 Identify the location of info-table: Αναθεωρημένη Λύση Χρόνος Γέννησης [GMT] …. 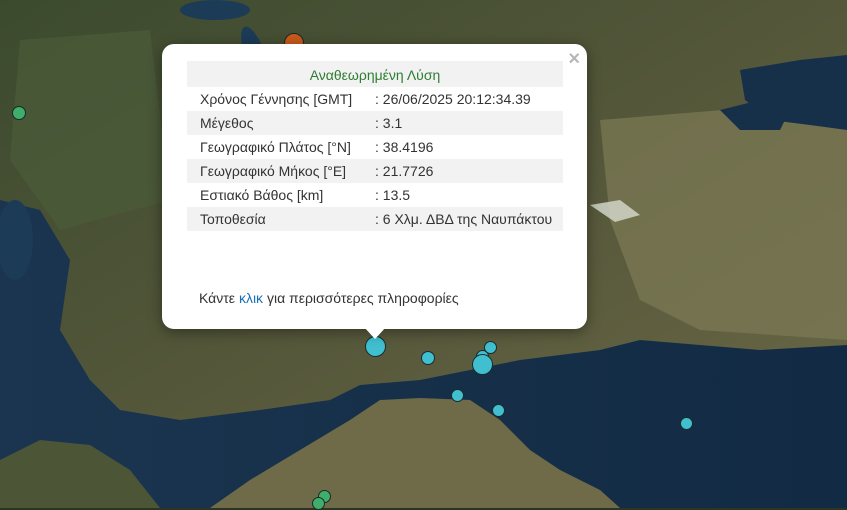
(375, 146).